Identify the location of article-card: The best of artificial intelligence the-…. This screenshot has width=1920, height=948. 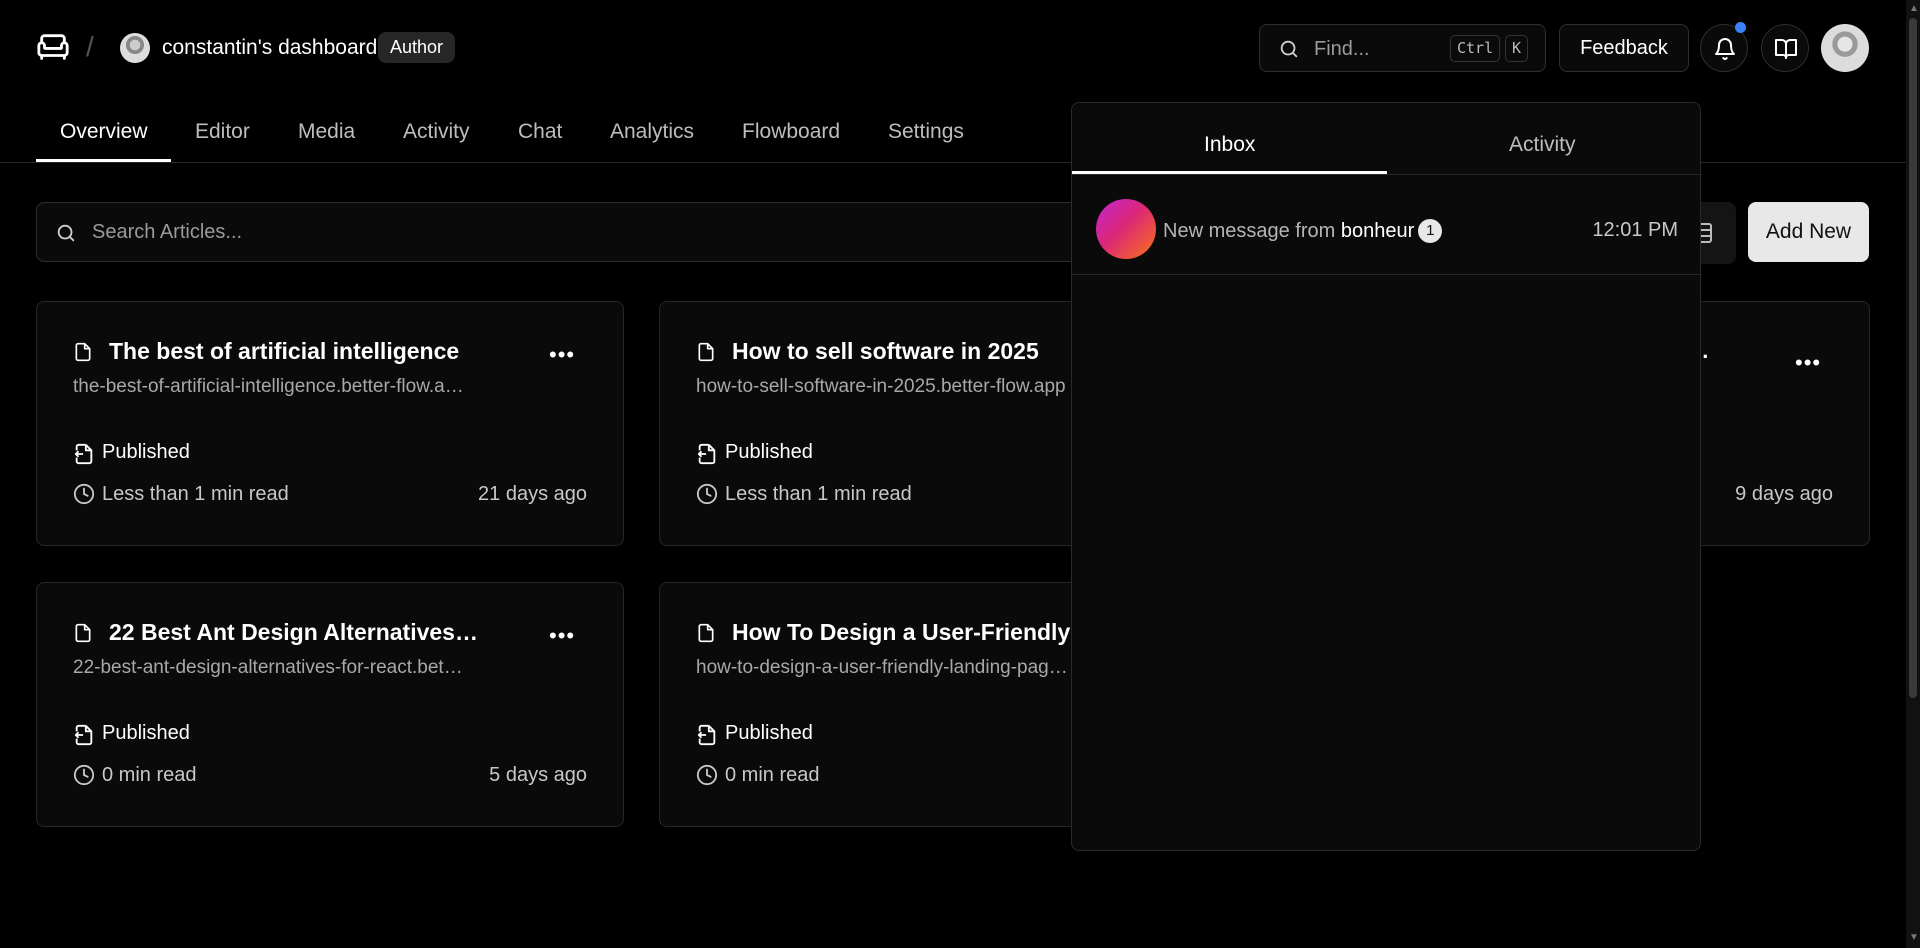
(330, 423).